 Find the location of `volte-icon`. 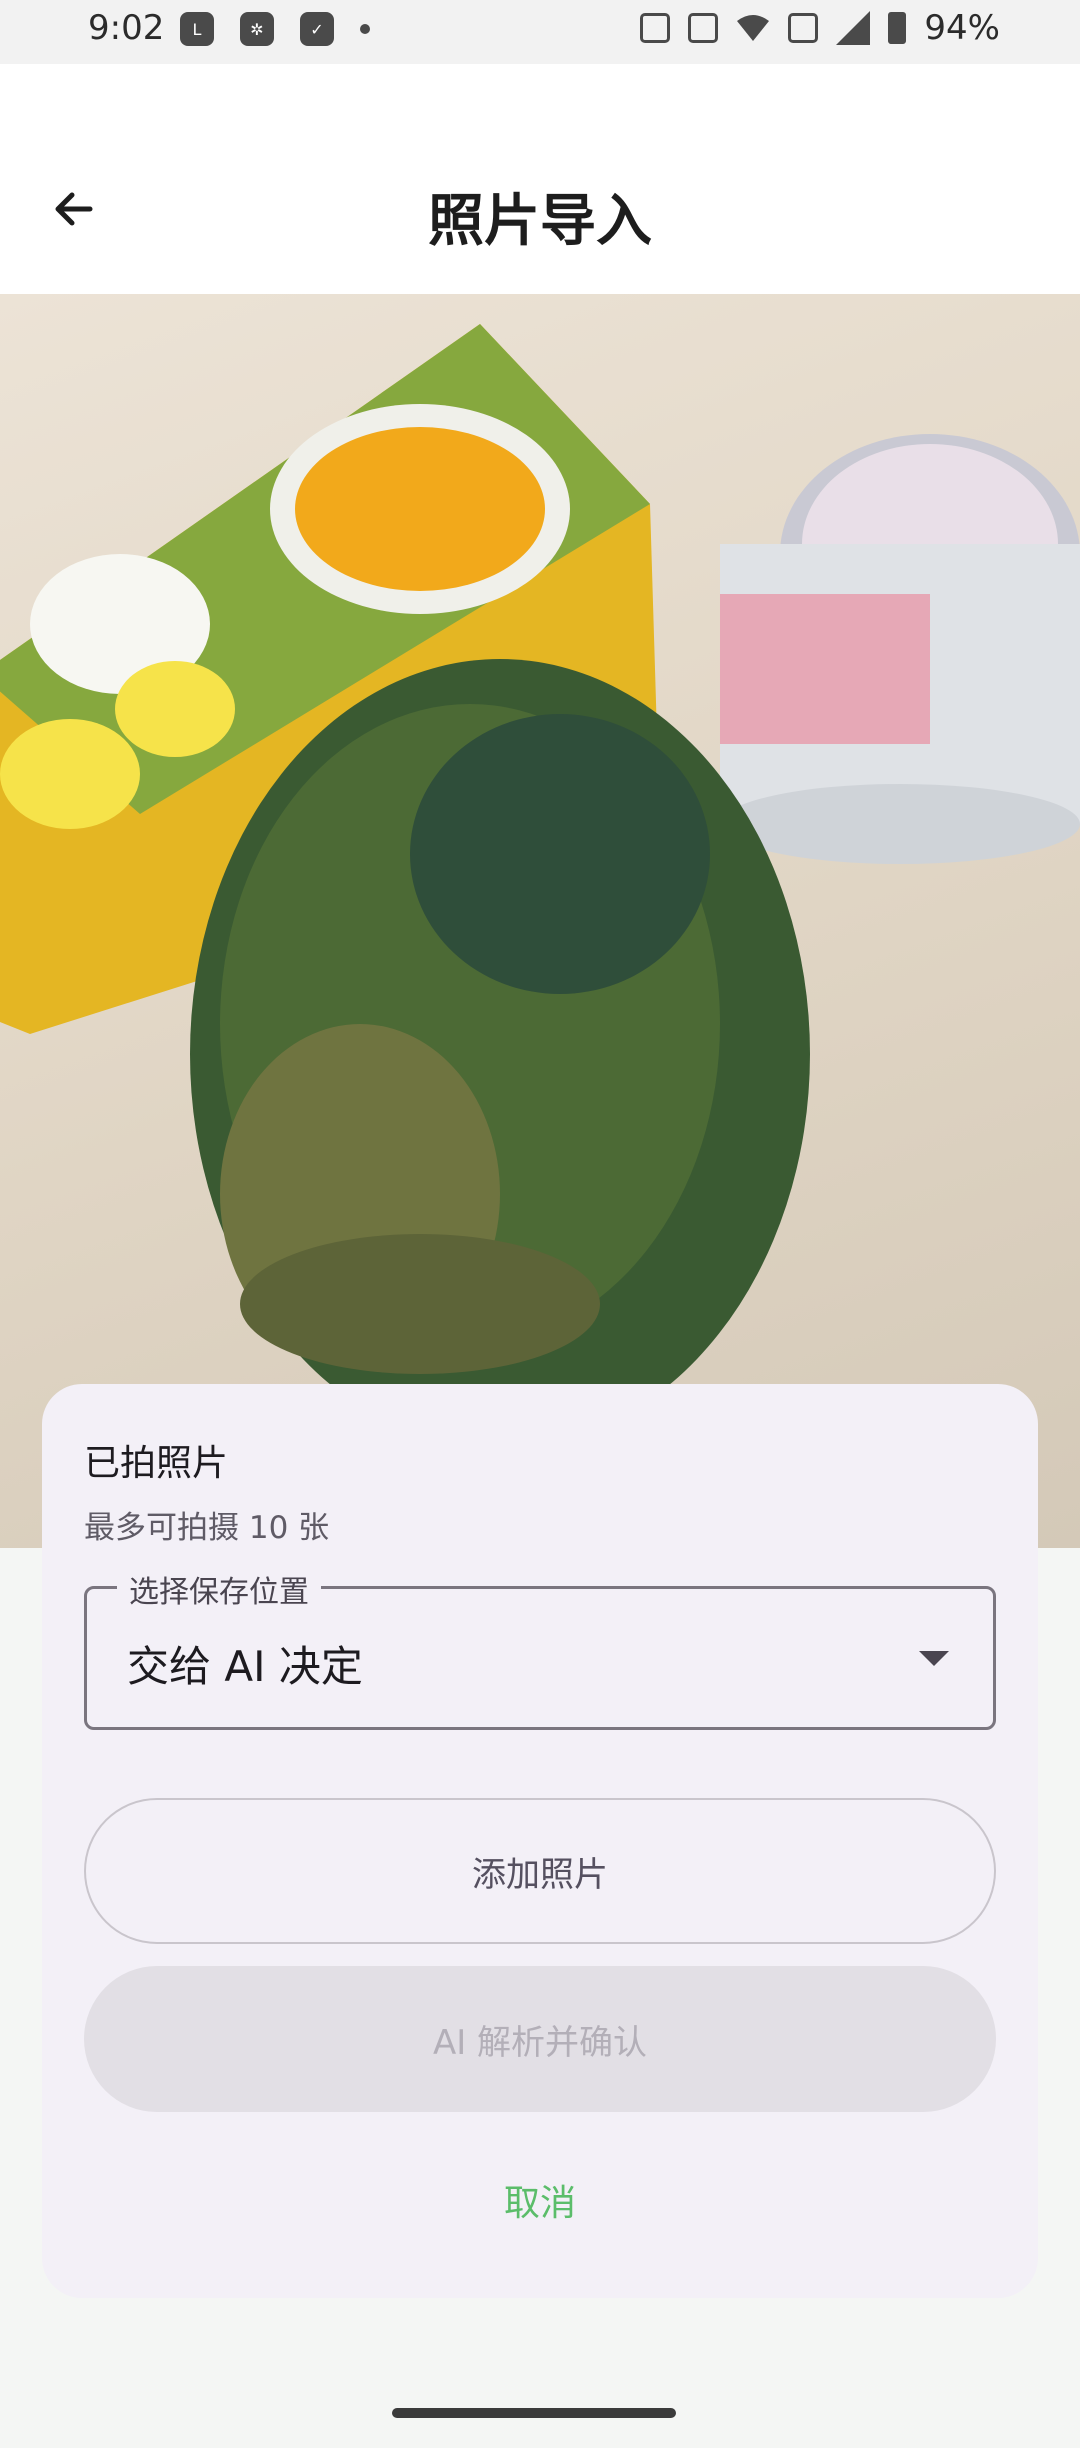

volte-icon is located at coordinates (803, 28).